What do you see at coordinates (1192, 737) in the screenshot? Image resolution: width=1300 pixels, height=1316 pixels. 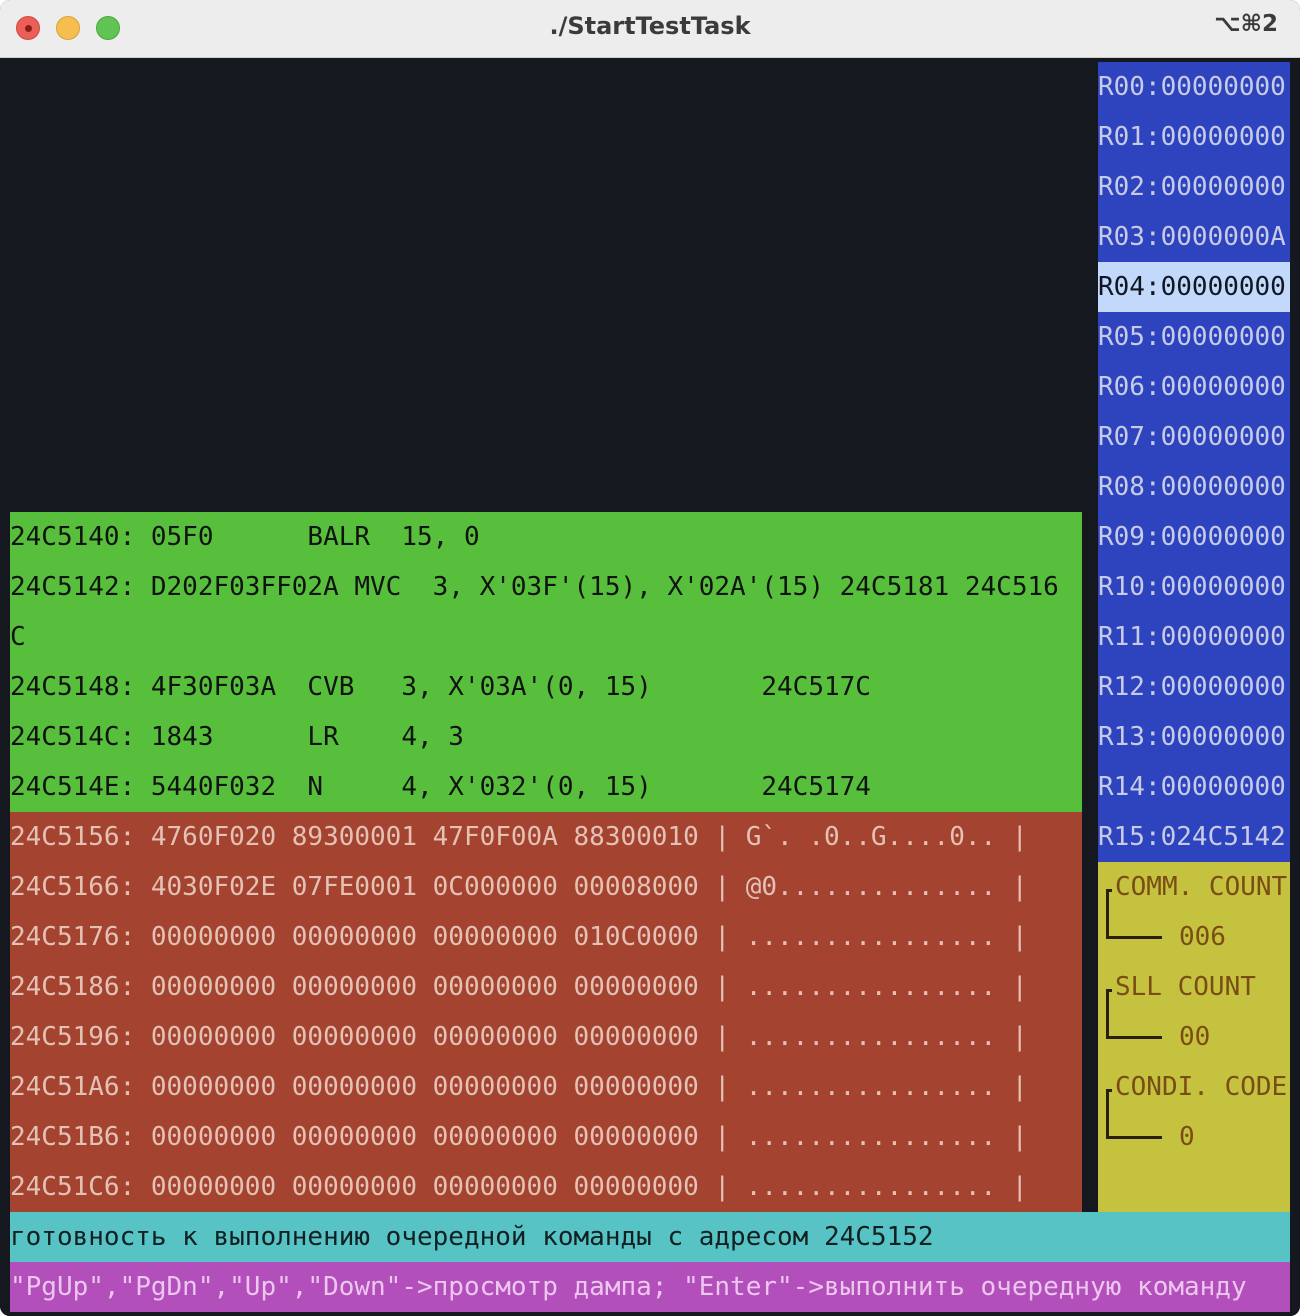 I see `register-r13: R13:00000000` at bounding box center [1192, 737].